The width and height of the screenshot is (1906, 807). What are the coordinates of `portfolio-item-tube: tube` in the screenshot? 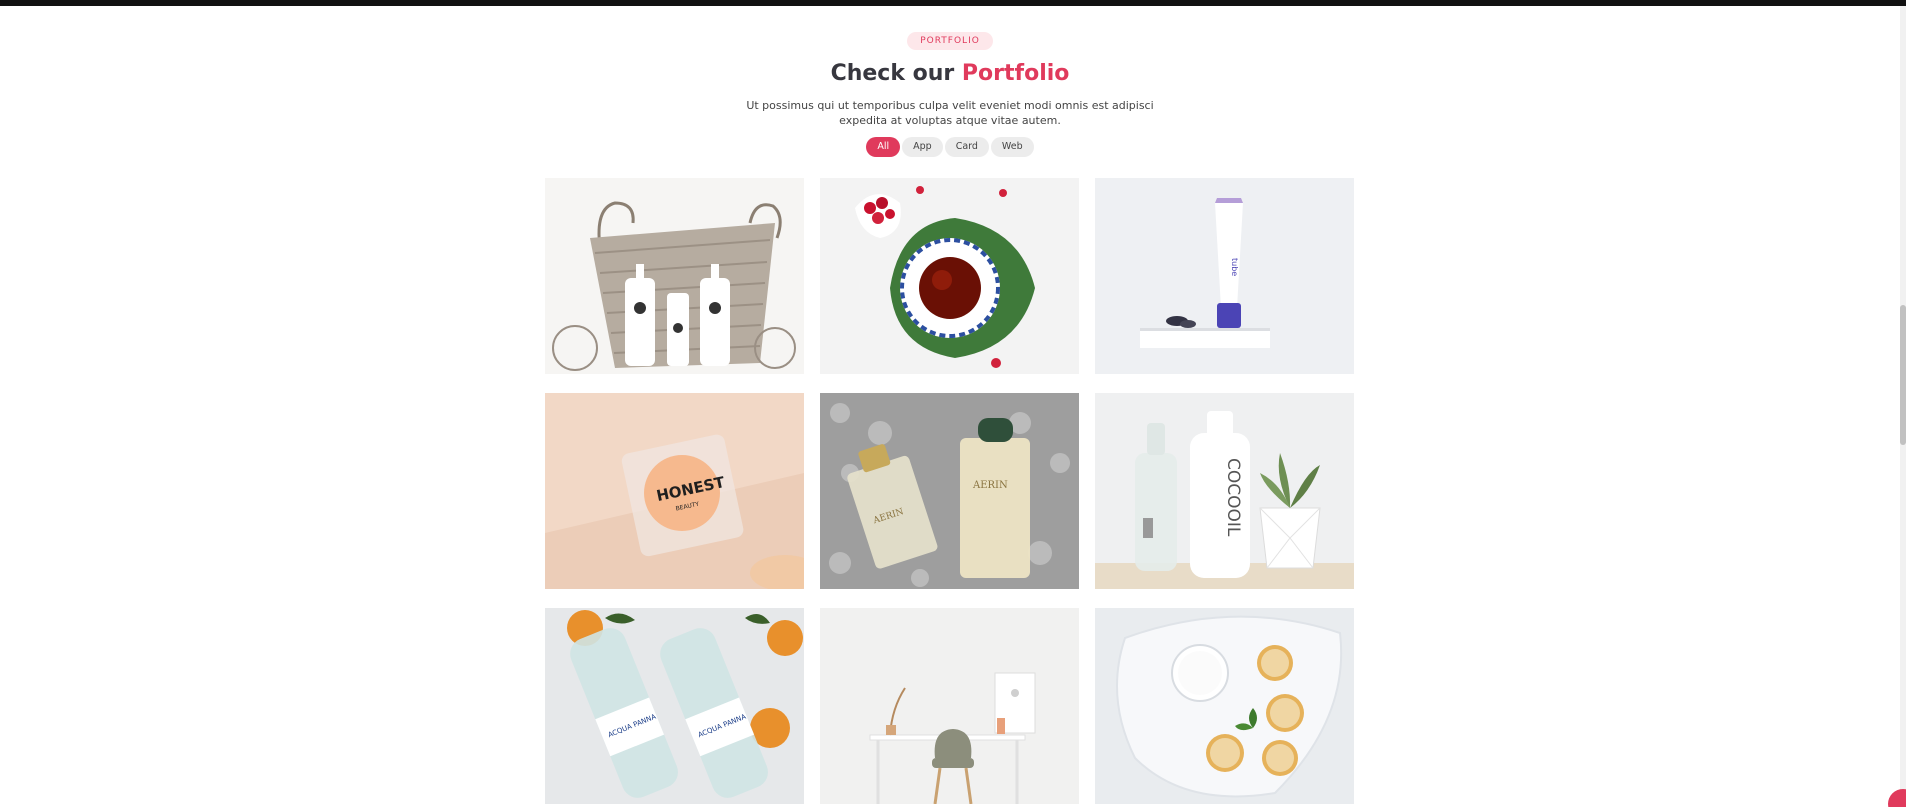 It's located at (1224, 276).